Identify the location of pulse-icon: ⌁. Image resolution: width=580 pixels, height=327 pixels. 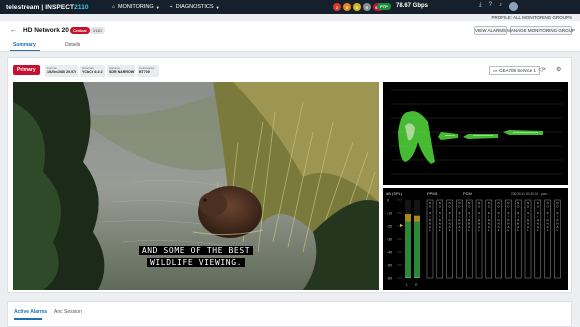
(171, 7).